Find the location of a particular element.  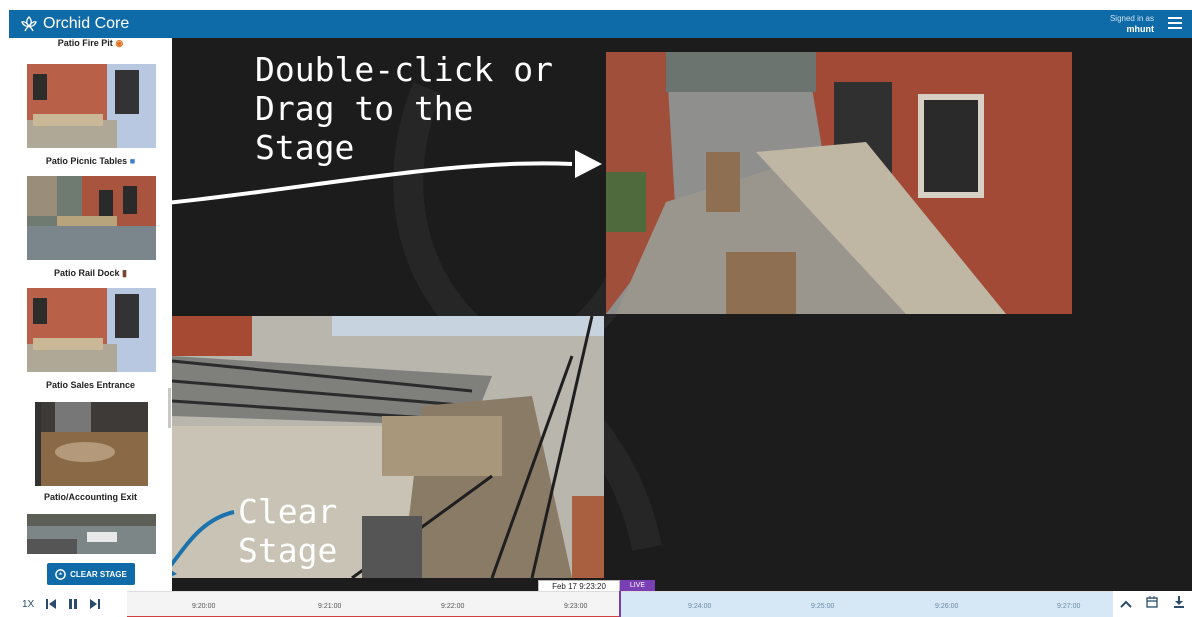

chevron-up-icon is located at coordinates (1126, 604).